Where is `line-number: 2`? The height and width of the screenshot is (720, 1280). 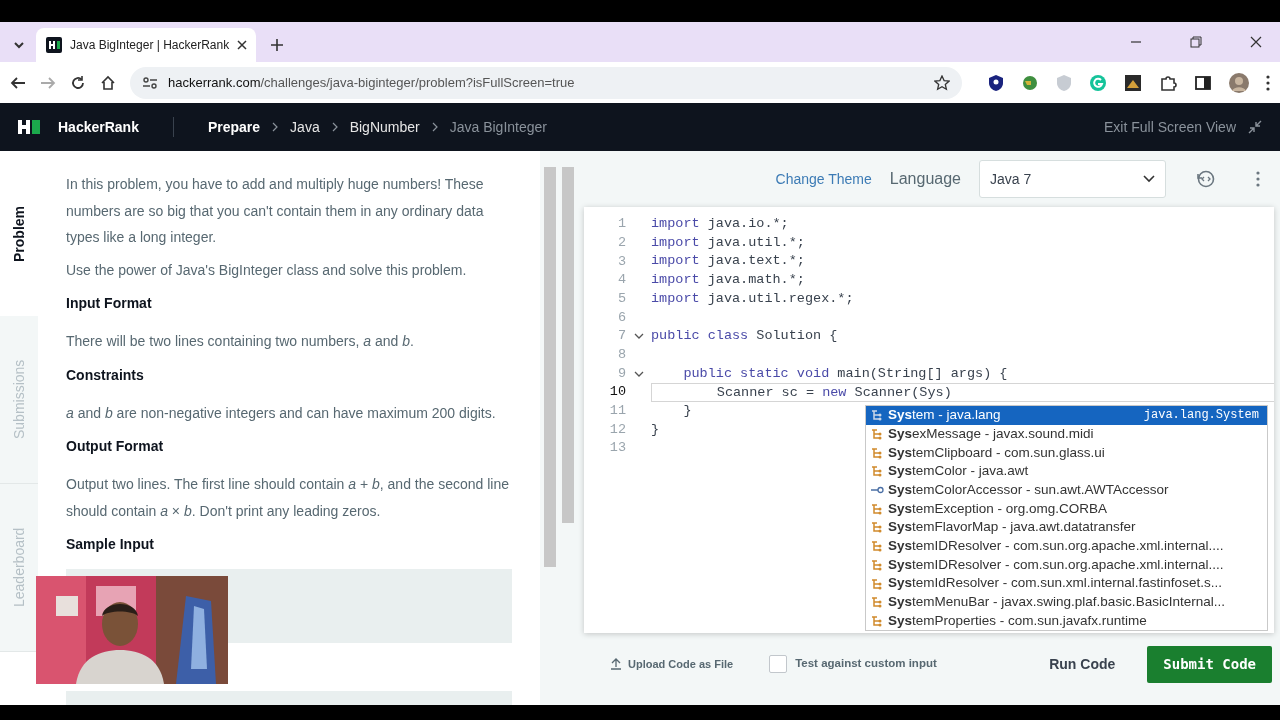
line-number: 2 is located at coordinates (621, 242).